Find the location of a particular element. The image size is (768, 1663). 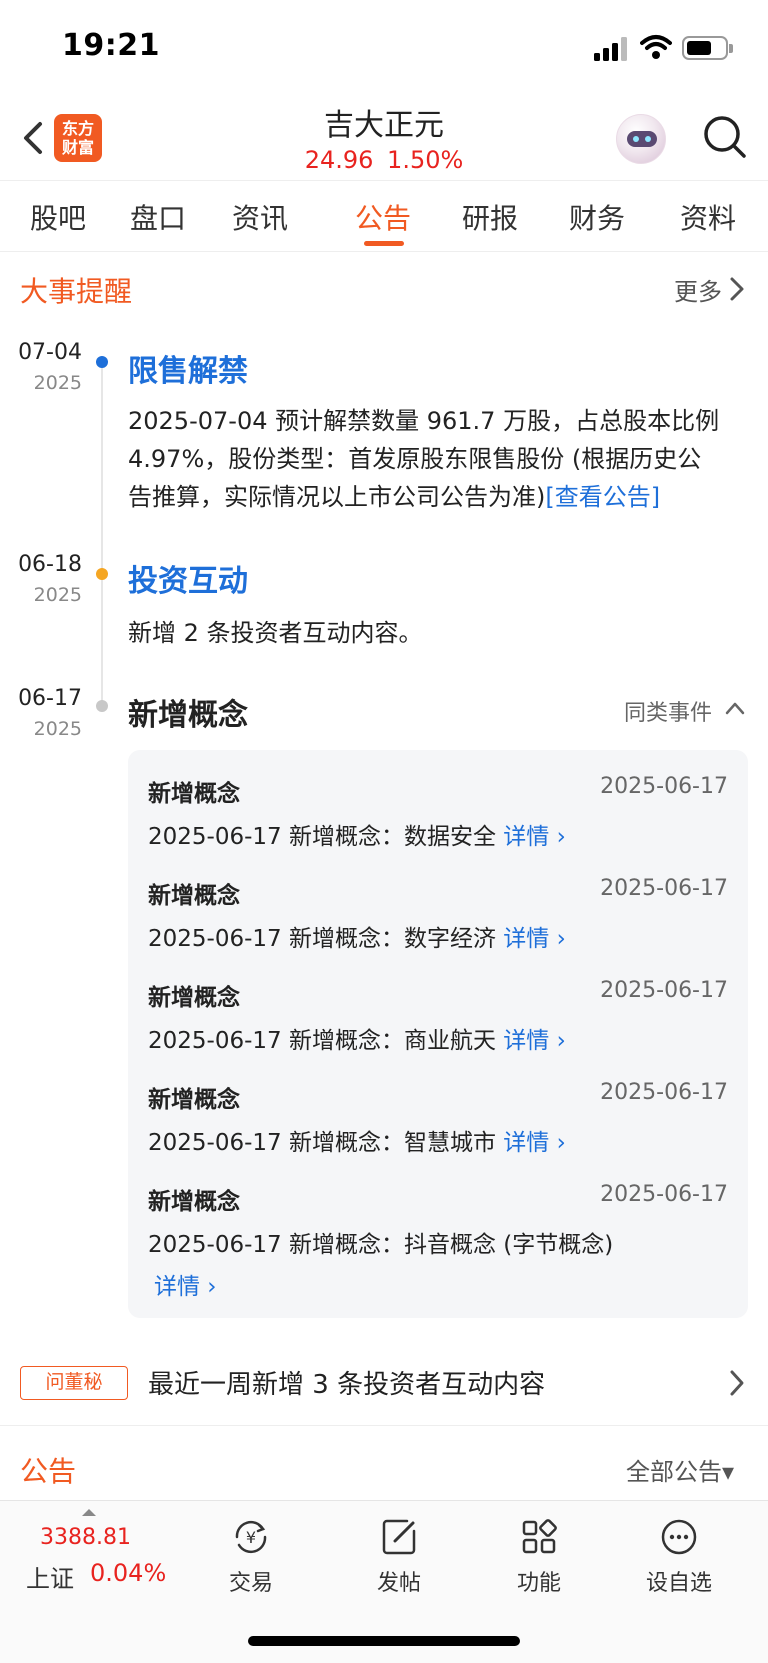

board-secretary-row: 问董秘 最近一周新增 3 条投资者互动内容 is located at coordinates (384, 1384).